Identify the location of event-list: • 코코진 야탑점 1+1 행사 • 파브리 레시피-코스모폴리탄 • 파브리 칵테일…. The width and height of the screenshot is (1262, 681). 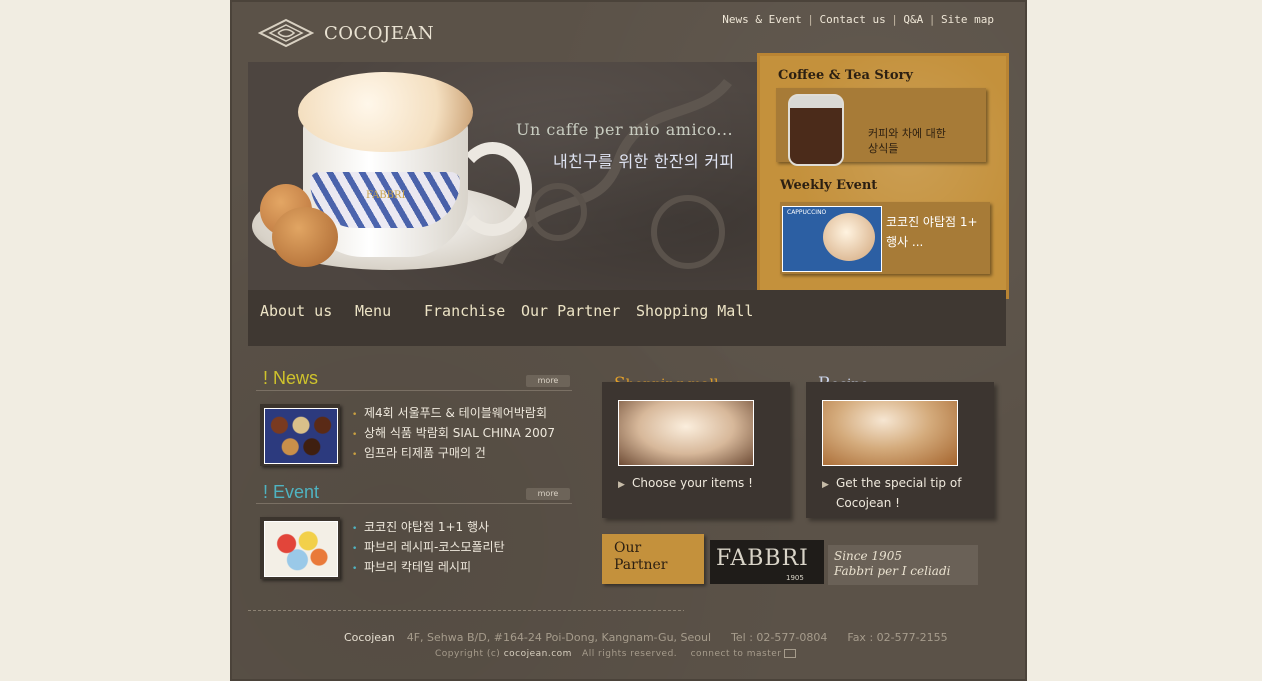
(428, 547).